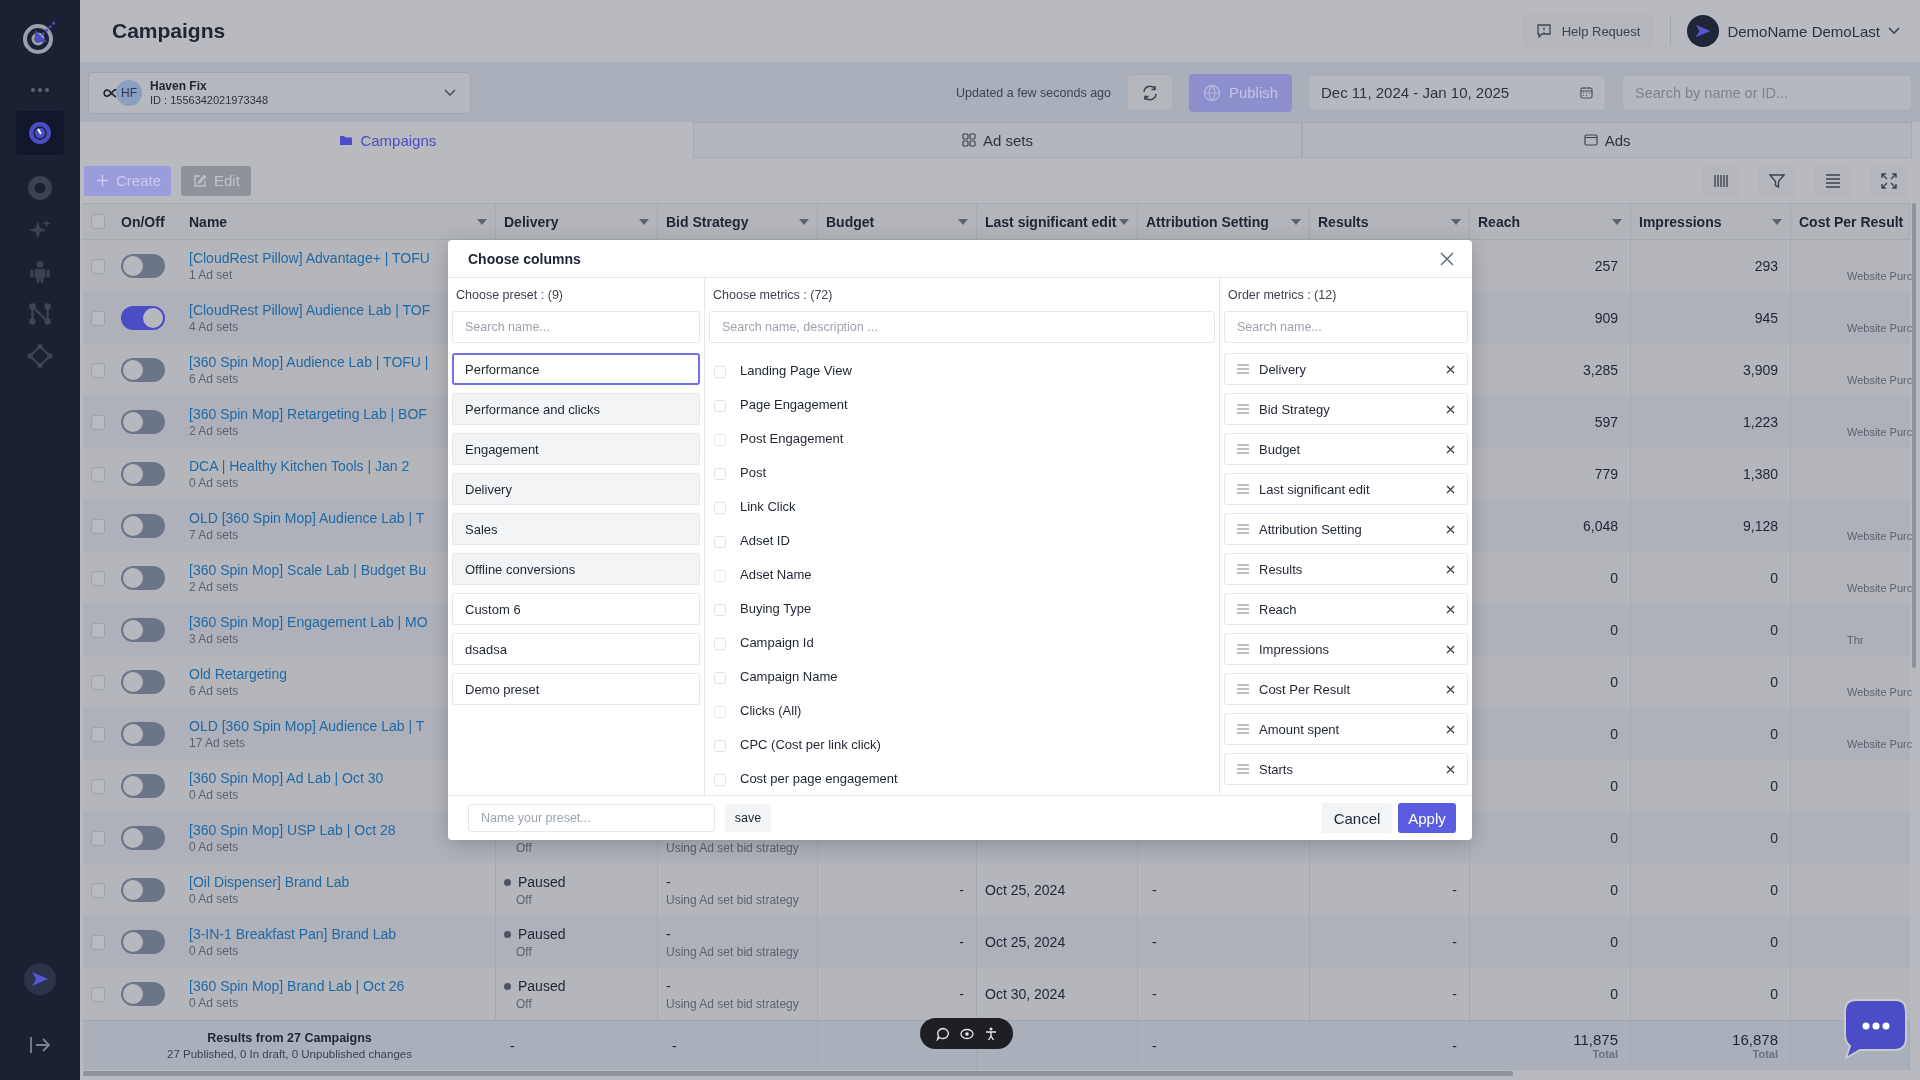 The image size is (1920, 1080). Describe the element at coordinates (738, 221) in the screenshot. I see `column-header: Bid Strategy` at that location.